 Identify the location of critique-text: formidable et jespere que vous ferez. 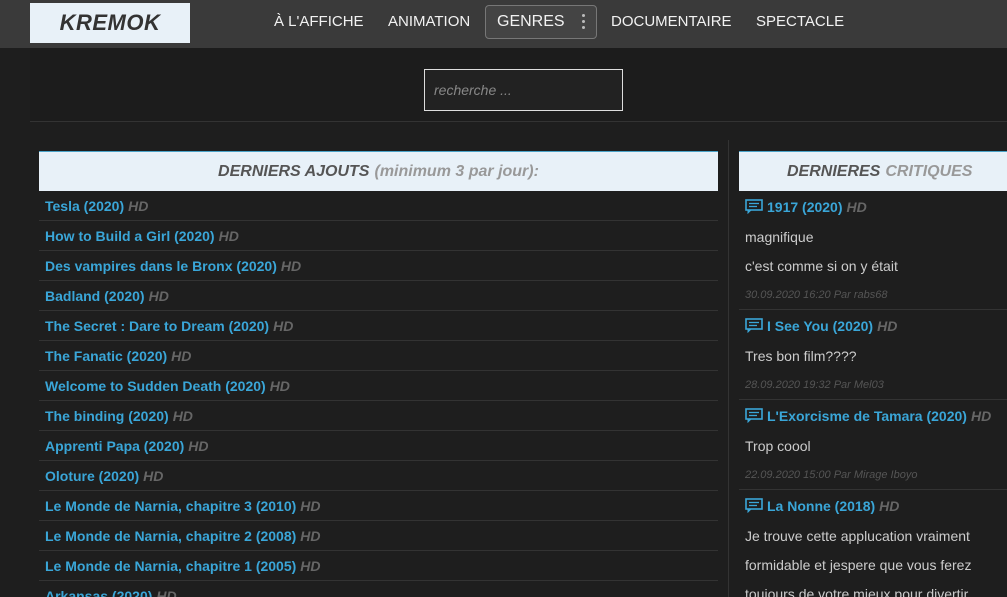
(858, 564).